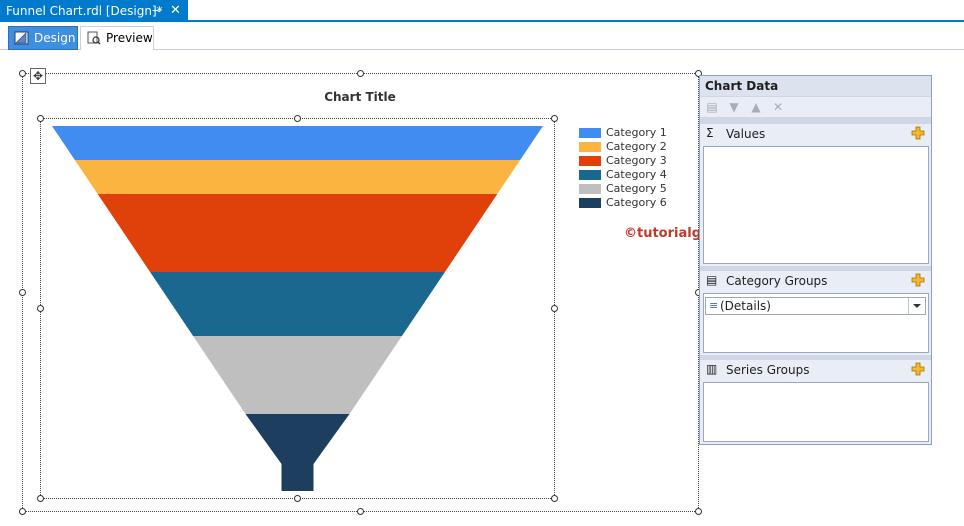  I want to click on chart-data-title: Chart Data, so click(815, 86).